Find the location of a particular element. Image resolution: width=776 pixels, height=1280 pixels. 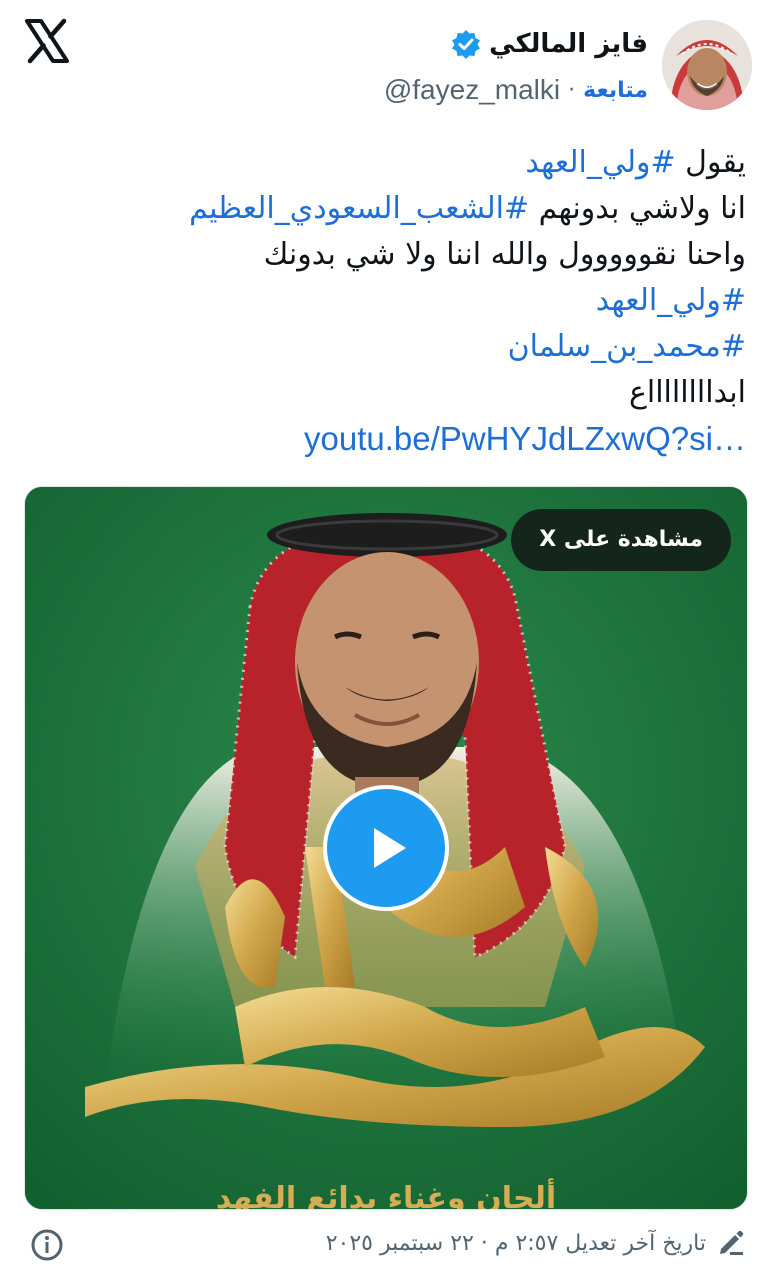

hashtag-link: #الشعب_السعودي_العظيم is located at coordinates (359, 208).